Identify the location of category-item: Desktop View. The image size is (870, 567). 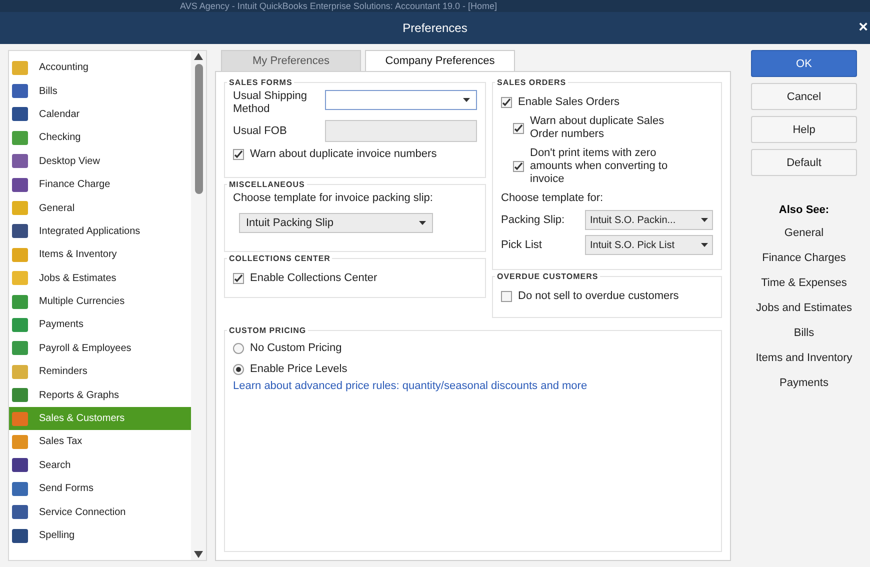
(100, 161).